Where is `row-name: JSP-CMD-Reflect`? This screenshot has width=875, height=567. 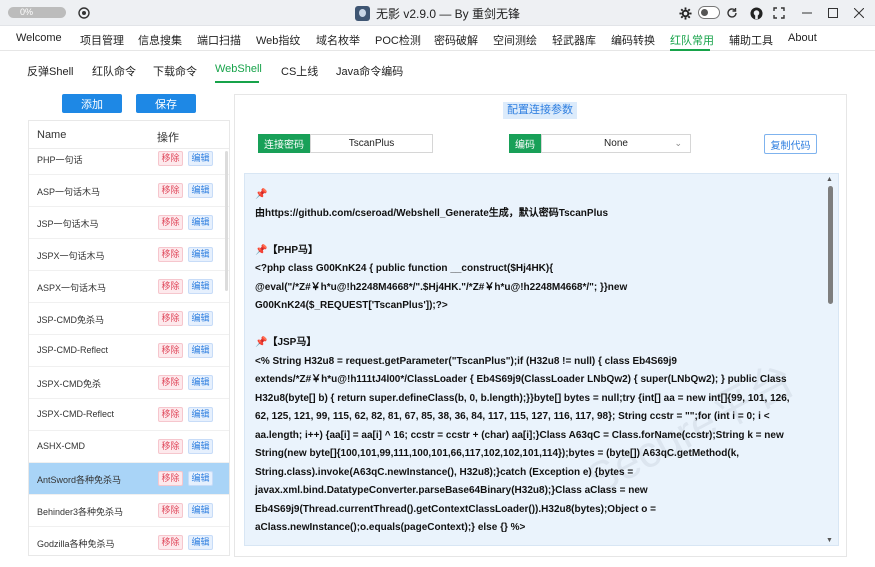
row-name: JSP-CMD-Reflect is located at coordinates (73, 350).